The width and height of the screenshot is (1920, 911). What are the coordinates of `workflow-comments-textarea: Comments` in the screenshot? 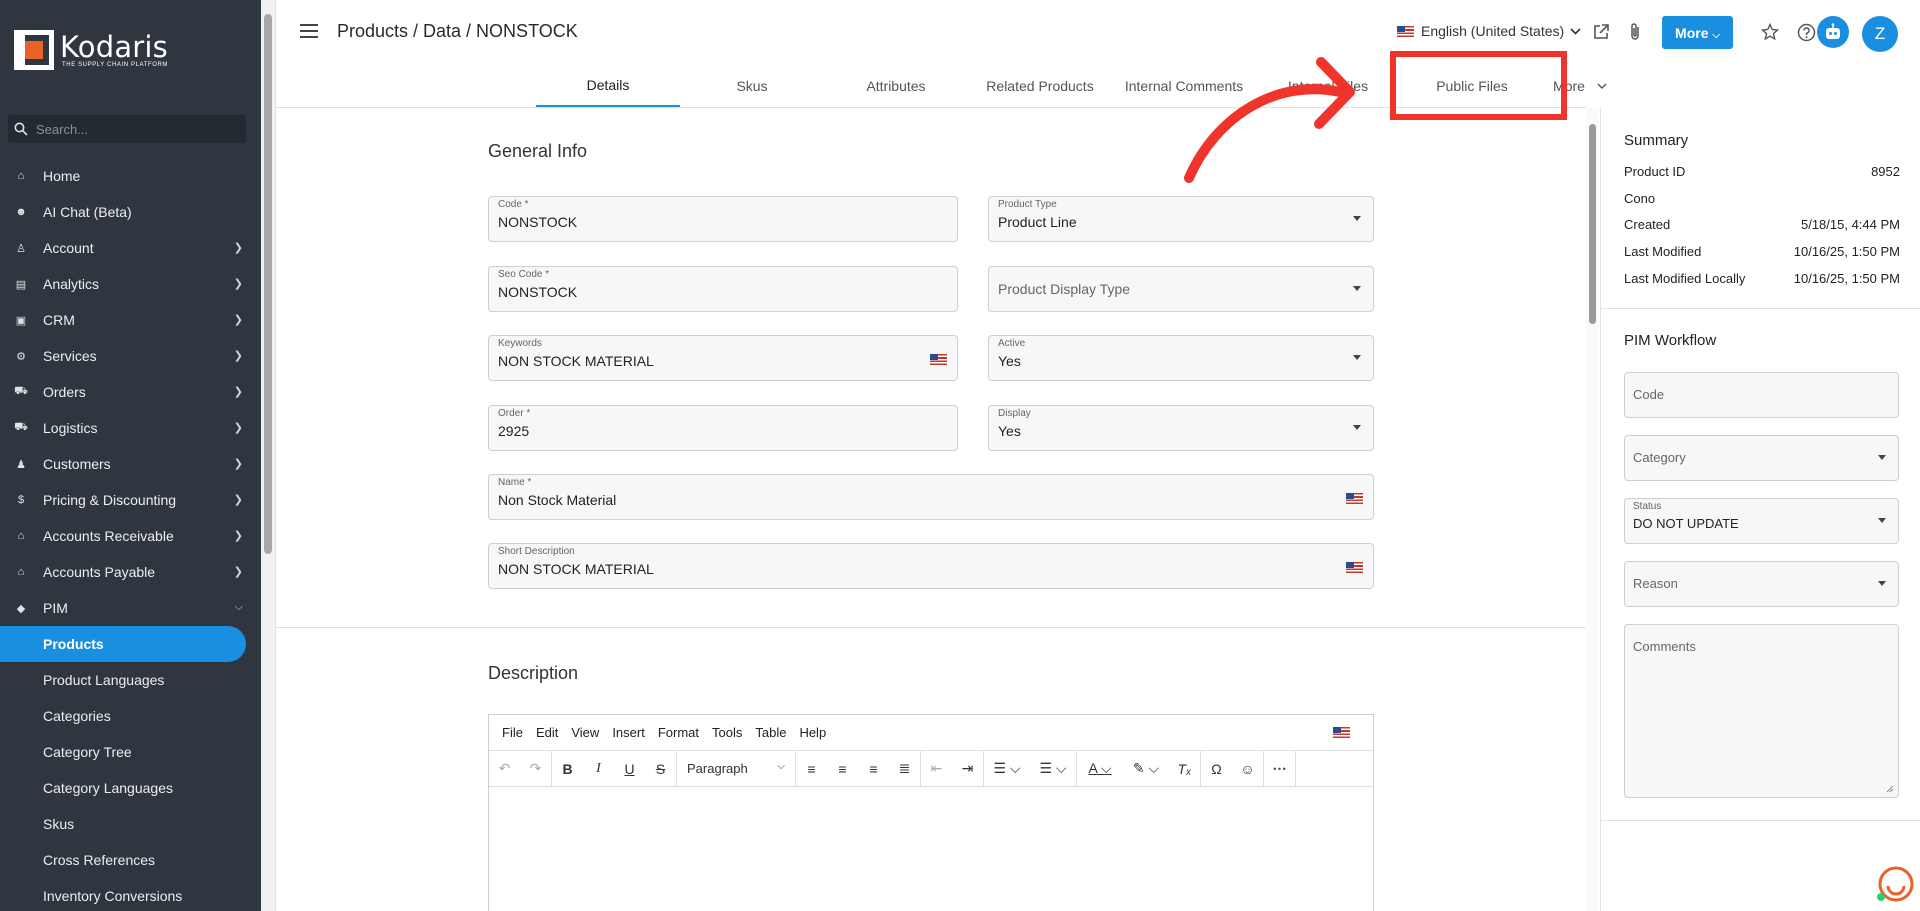 It's located at (1761, 711).